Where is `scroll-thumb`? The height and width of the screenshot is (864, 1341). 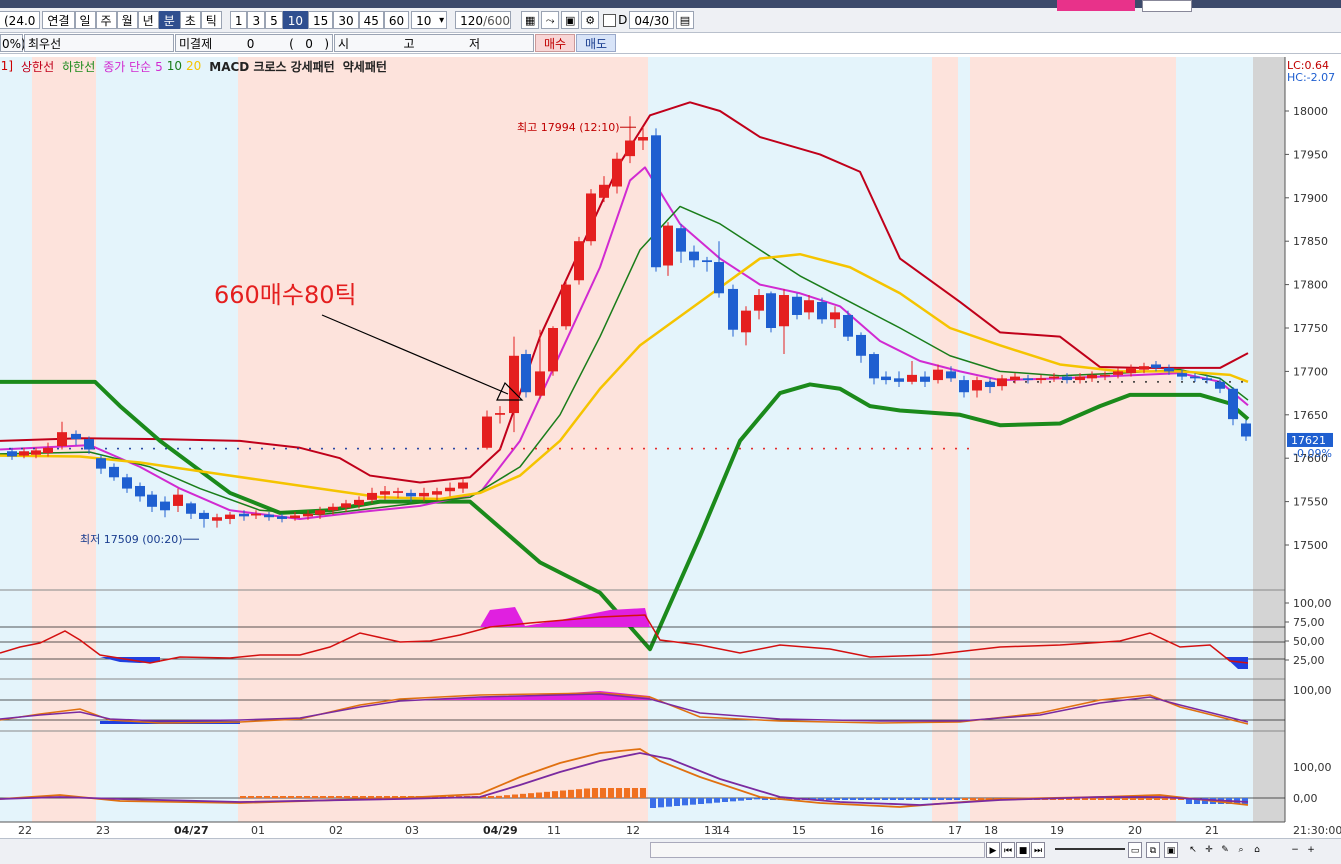 scroll-thumb is located at coordinates (817, 850).